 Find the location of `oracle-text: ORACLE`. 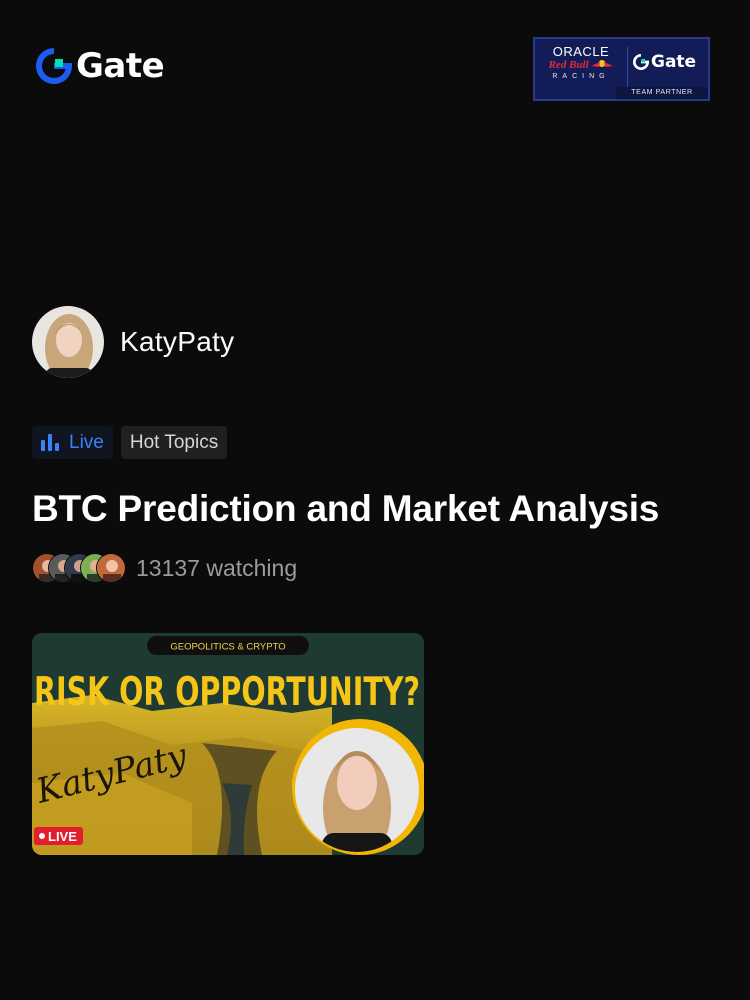

oracle-text: ORACLE is located at coordinates (581, 51).